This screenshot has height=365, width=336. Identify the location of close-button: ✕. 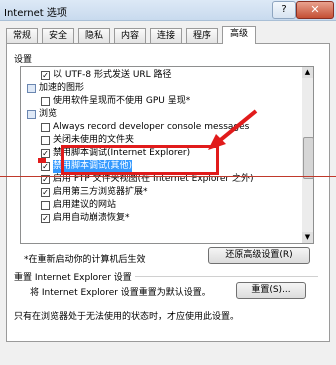
(315, 10).